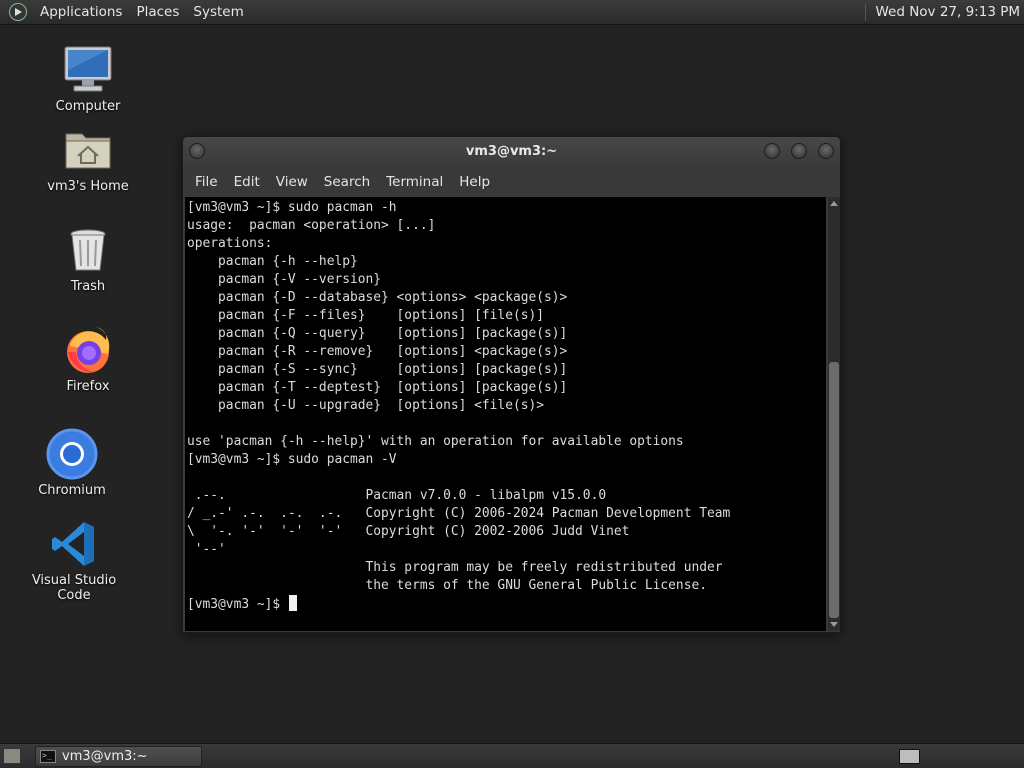 The width and height of the screenshot is (1024, 768). Describe the element at coordinates (826, 151) in the screenshot. I see `close-icon` at that location.